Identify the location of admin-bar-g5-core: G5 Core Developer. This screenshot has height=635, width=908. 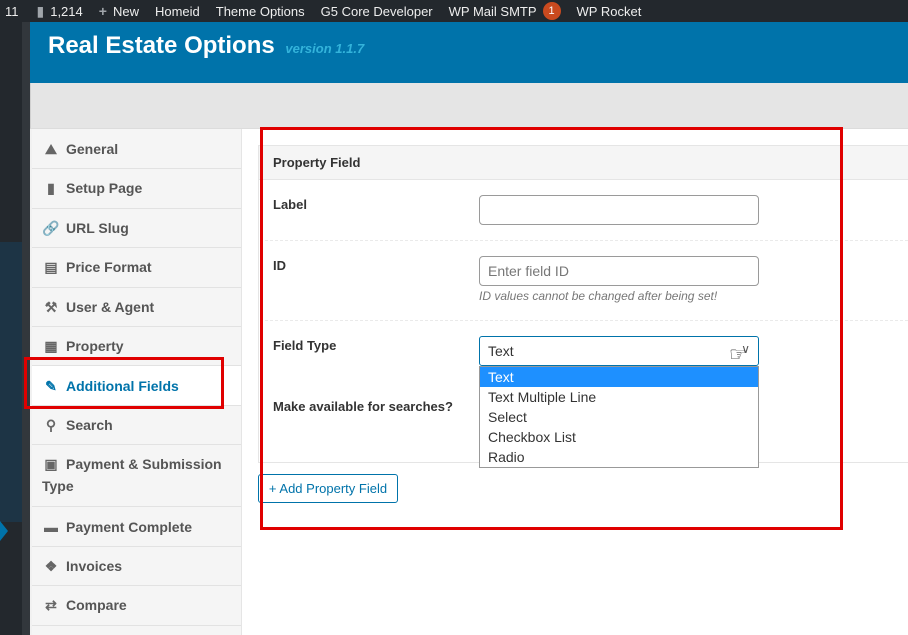
(377, 11).